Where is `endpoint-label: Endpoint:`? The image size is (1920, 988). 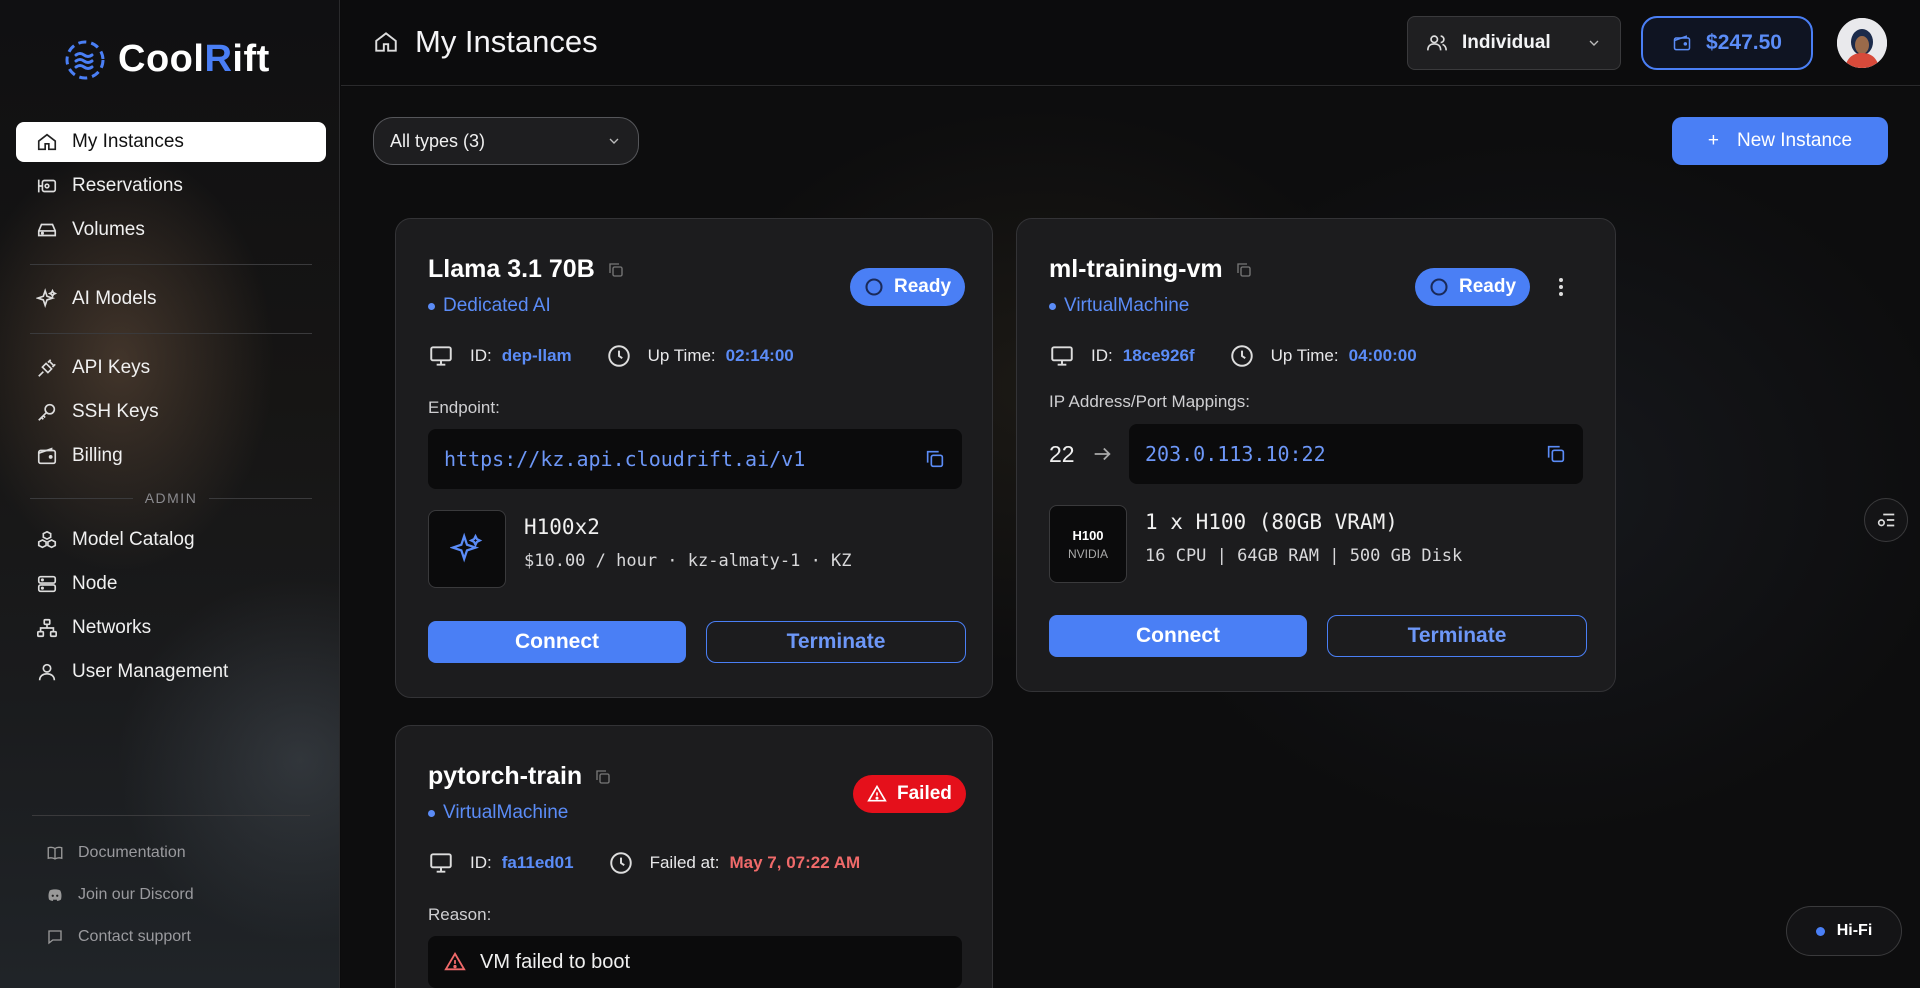 endpoint-label: Endpoint: is located at coordinates (464, 407).